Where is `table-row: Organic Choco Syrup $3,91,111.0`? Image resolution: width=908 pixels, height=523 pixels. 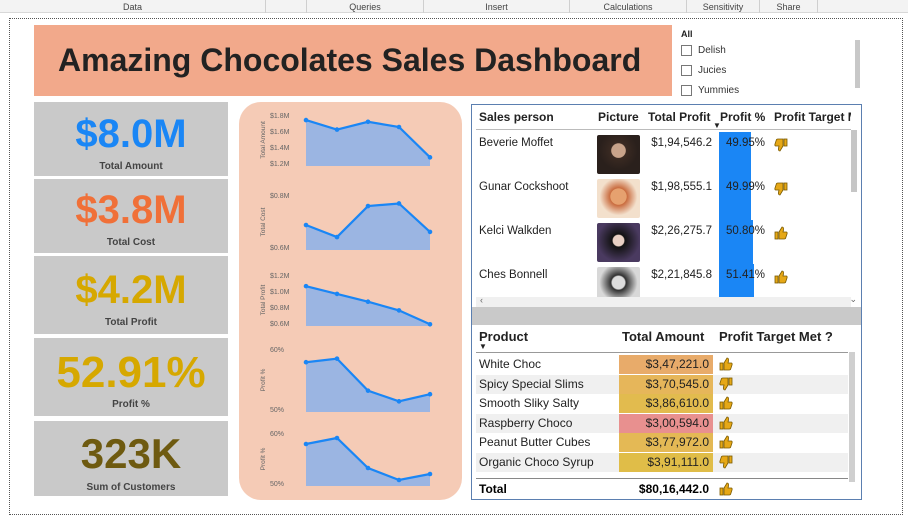
table-row: Organic Choco Syrup $3,91,111.0 is located at coordinates (662, 462).